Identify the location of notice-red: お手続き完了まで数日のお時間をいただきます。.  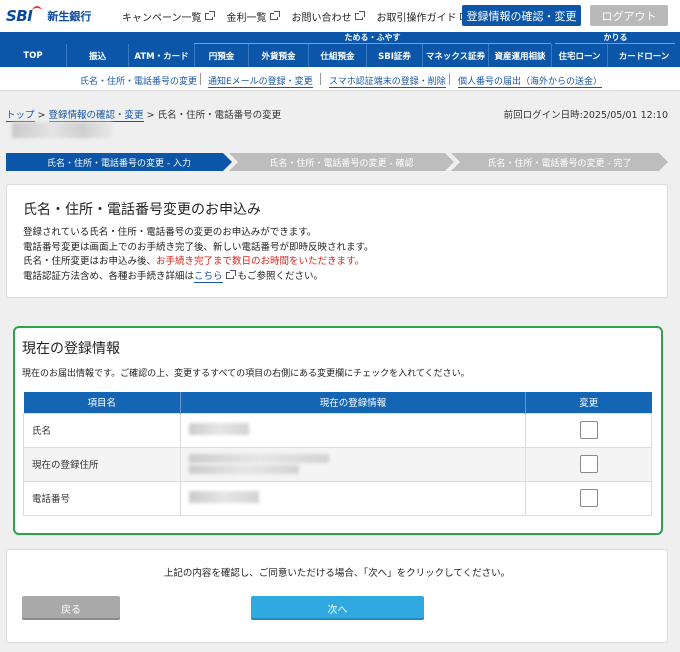
(260, 261).